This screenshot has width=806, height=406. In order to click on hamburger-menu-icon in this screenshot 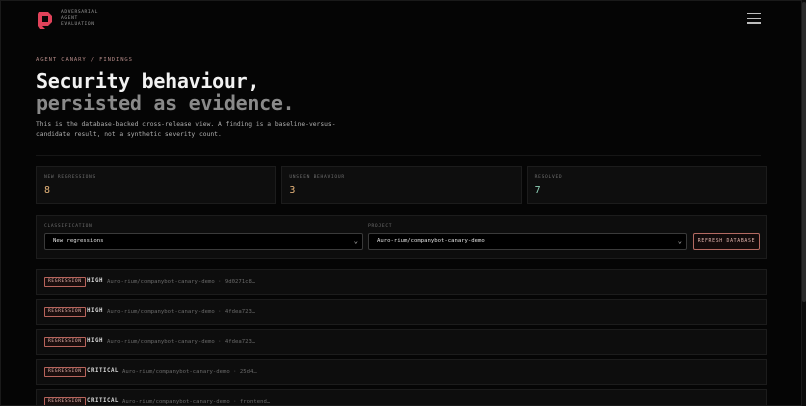, I will do `click(754, 19)`.